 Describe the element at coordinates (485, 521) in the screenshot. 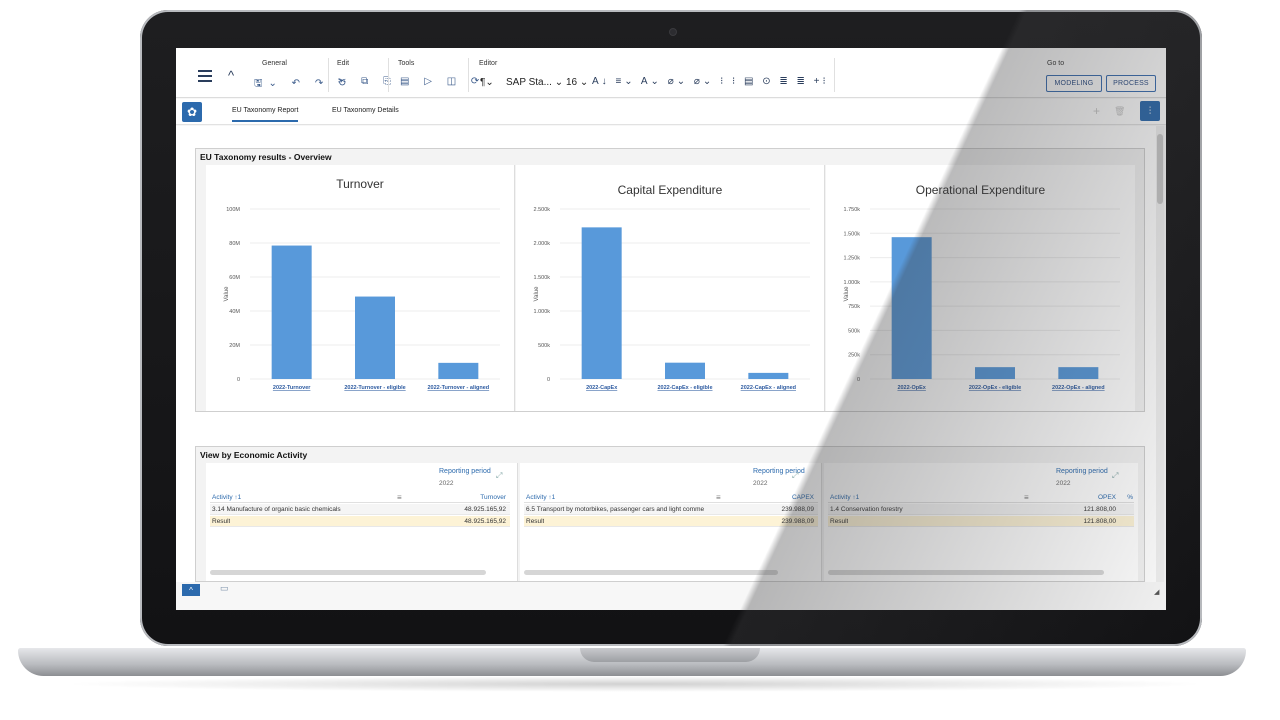

I see `result-value: 48.925.165,92` at that location.